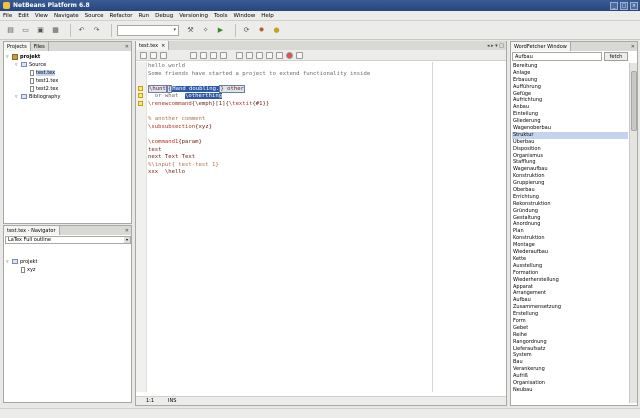 The image size is (640, 418). What do you see at coordinates (163, 55) in the screenshot?
I see `history-icon` at bounding box center [163, 55].